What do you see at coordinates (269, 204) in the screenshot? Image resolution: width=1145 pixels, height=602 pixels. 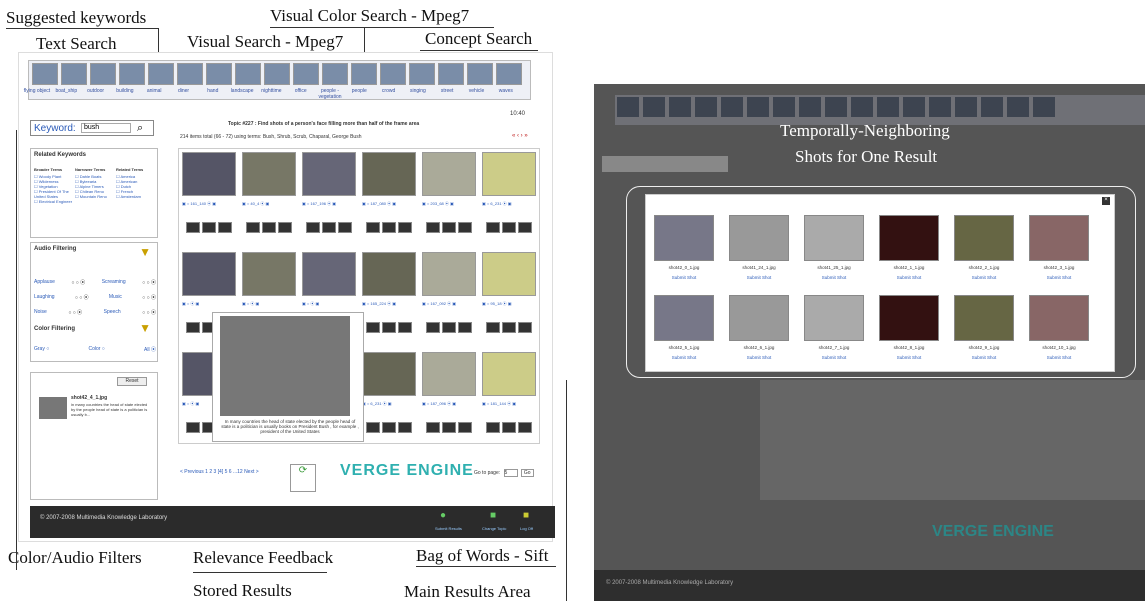 I see `result-controls: ▣ ○ 40_4 ⦿ ▣` at bounding box center [269, 204].